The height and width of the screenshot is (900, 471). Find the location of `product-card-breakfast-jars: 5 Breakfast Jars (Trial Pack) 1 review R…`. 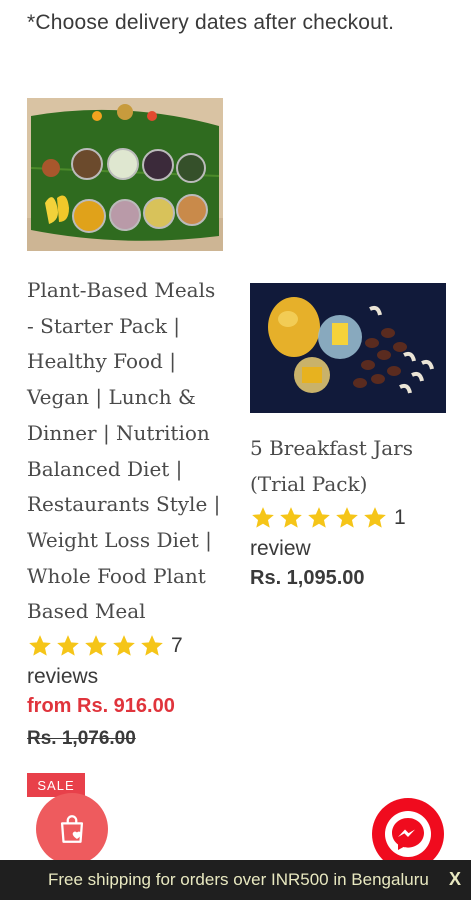

product-card-breakfast-jars: 5 Breakfast Jars (Trial Pack) 1 review R… is located at coordinates (350, 436).